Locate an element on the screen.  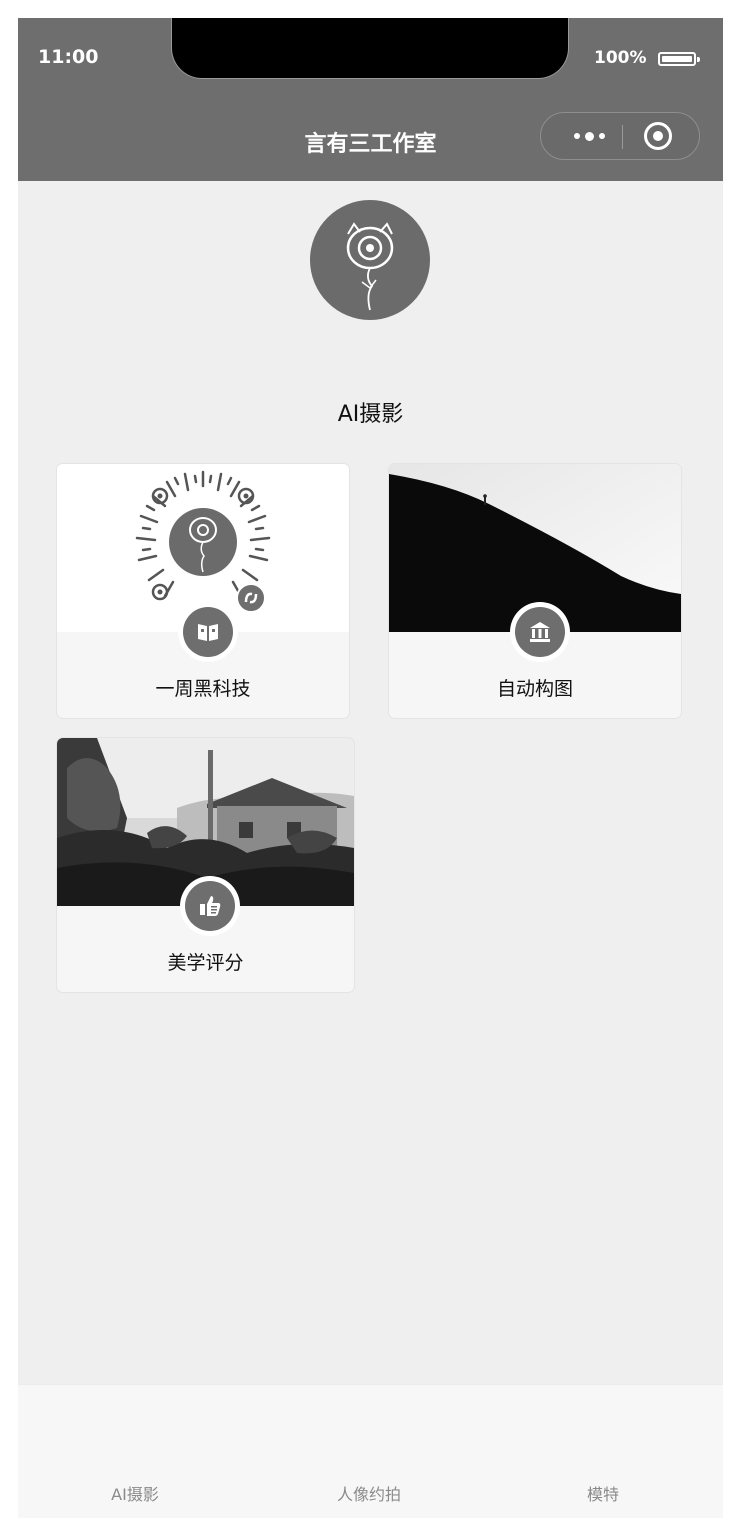
battery-percentage: 100% is located at coordinates (620, 58).